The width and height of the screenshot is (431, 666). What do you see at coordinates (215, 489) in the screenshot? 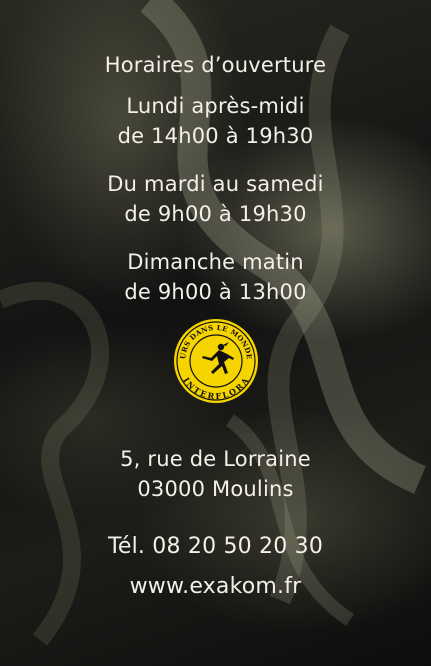
I see `address-city: 03000 Moulins` at bounding box center [215, 489].